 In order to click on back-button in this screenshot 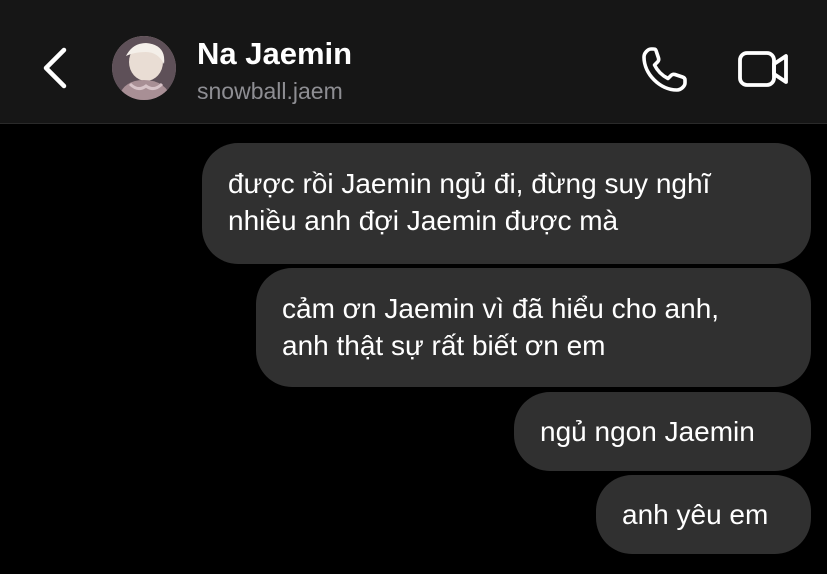, I will do `click(56, 68)`.